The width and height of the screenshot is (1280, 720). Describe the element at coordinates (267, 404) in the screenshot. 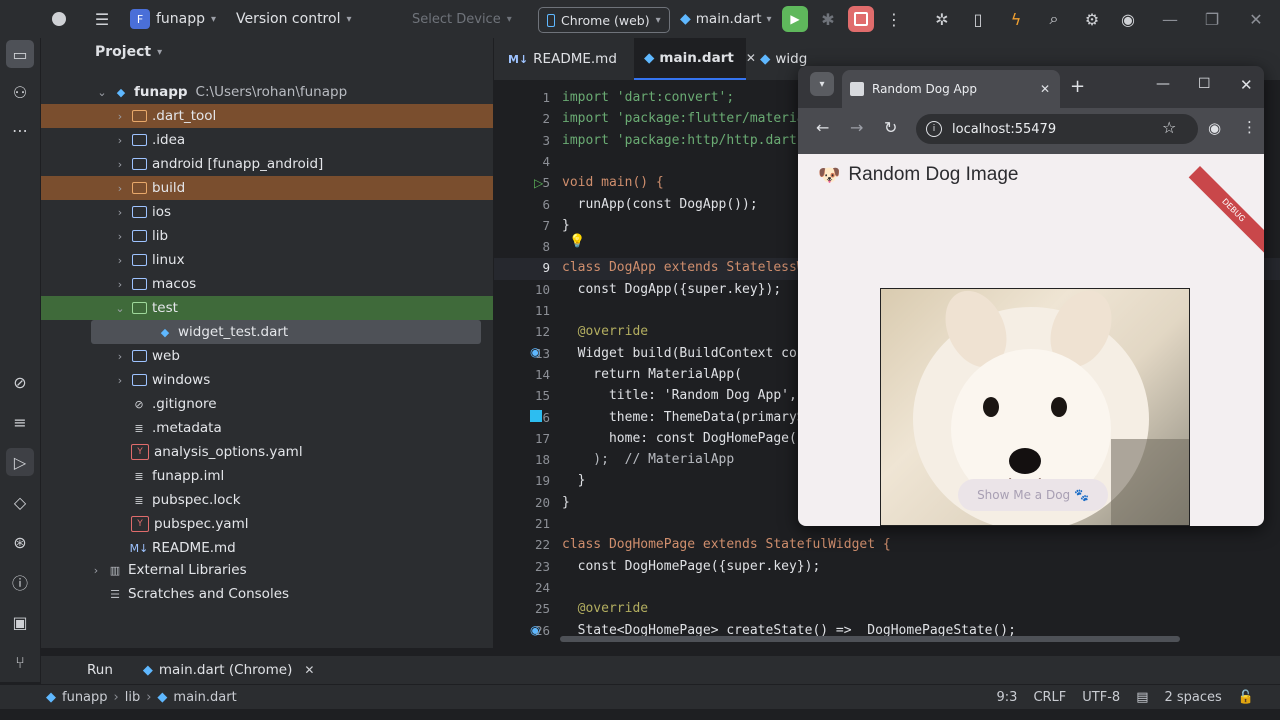

I see `project-tree-item: ⊘ .gitignore` at that location.